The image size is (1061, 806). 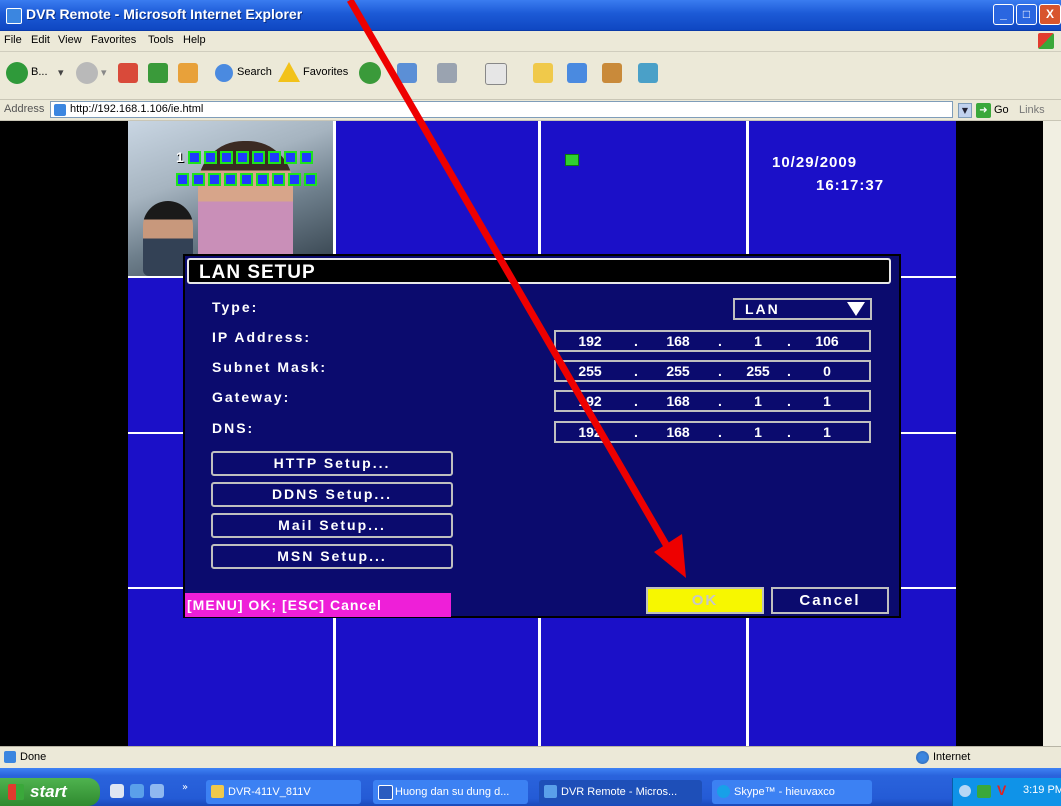 What do you see at coordinates (1042, 790) in the screenshot?
I see `clock: 3:19 PM` at bounding box center [1042, 790].